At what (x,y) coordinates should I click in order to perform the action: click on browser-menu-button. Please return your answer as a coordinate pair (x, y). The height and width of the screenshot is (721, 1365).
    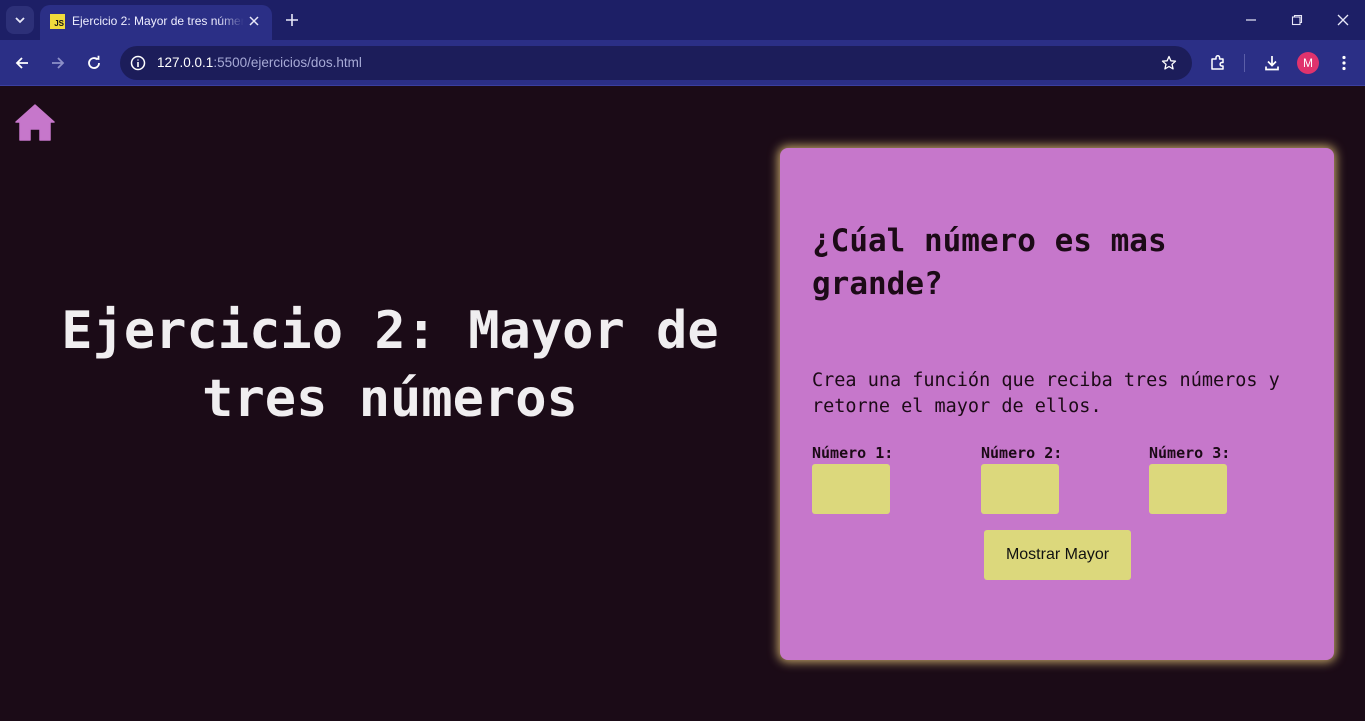
    Looking at the image, I should click on (1344, 63).